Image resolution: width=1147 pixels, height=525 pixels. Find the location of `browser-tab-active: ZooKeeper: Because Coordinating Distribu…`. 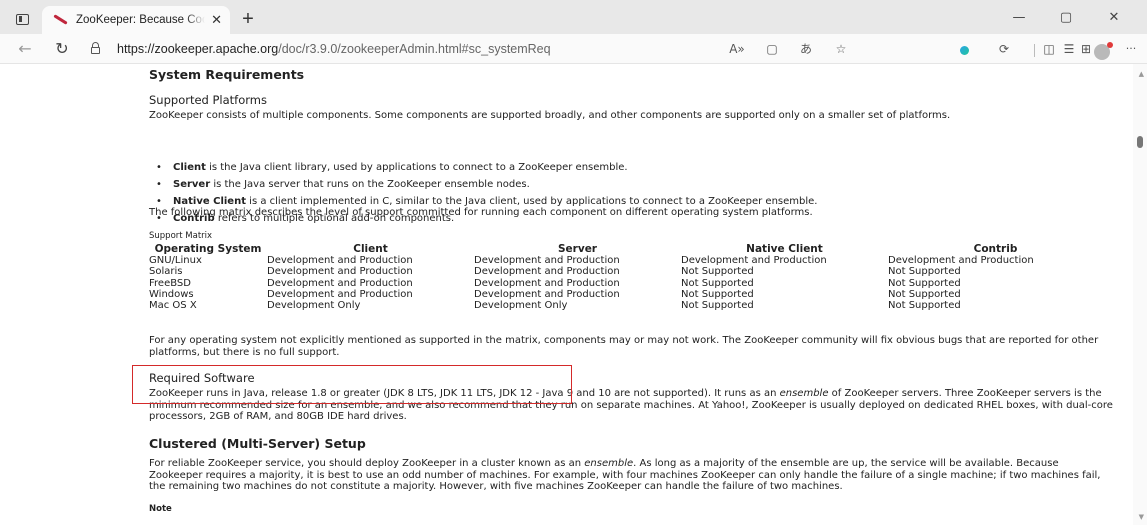

browser-tab-active: ZooKeeper: Because Coordinating Distribu… is located at coordinates (136, 20).